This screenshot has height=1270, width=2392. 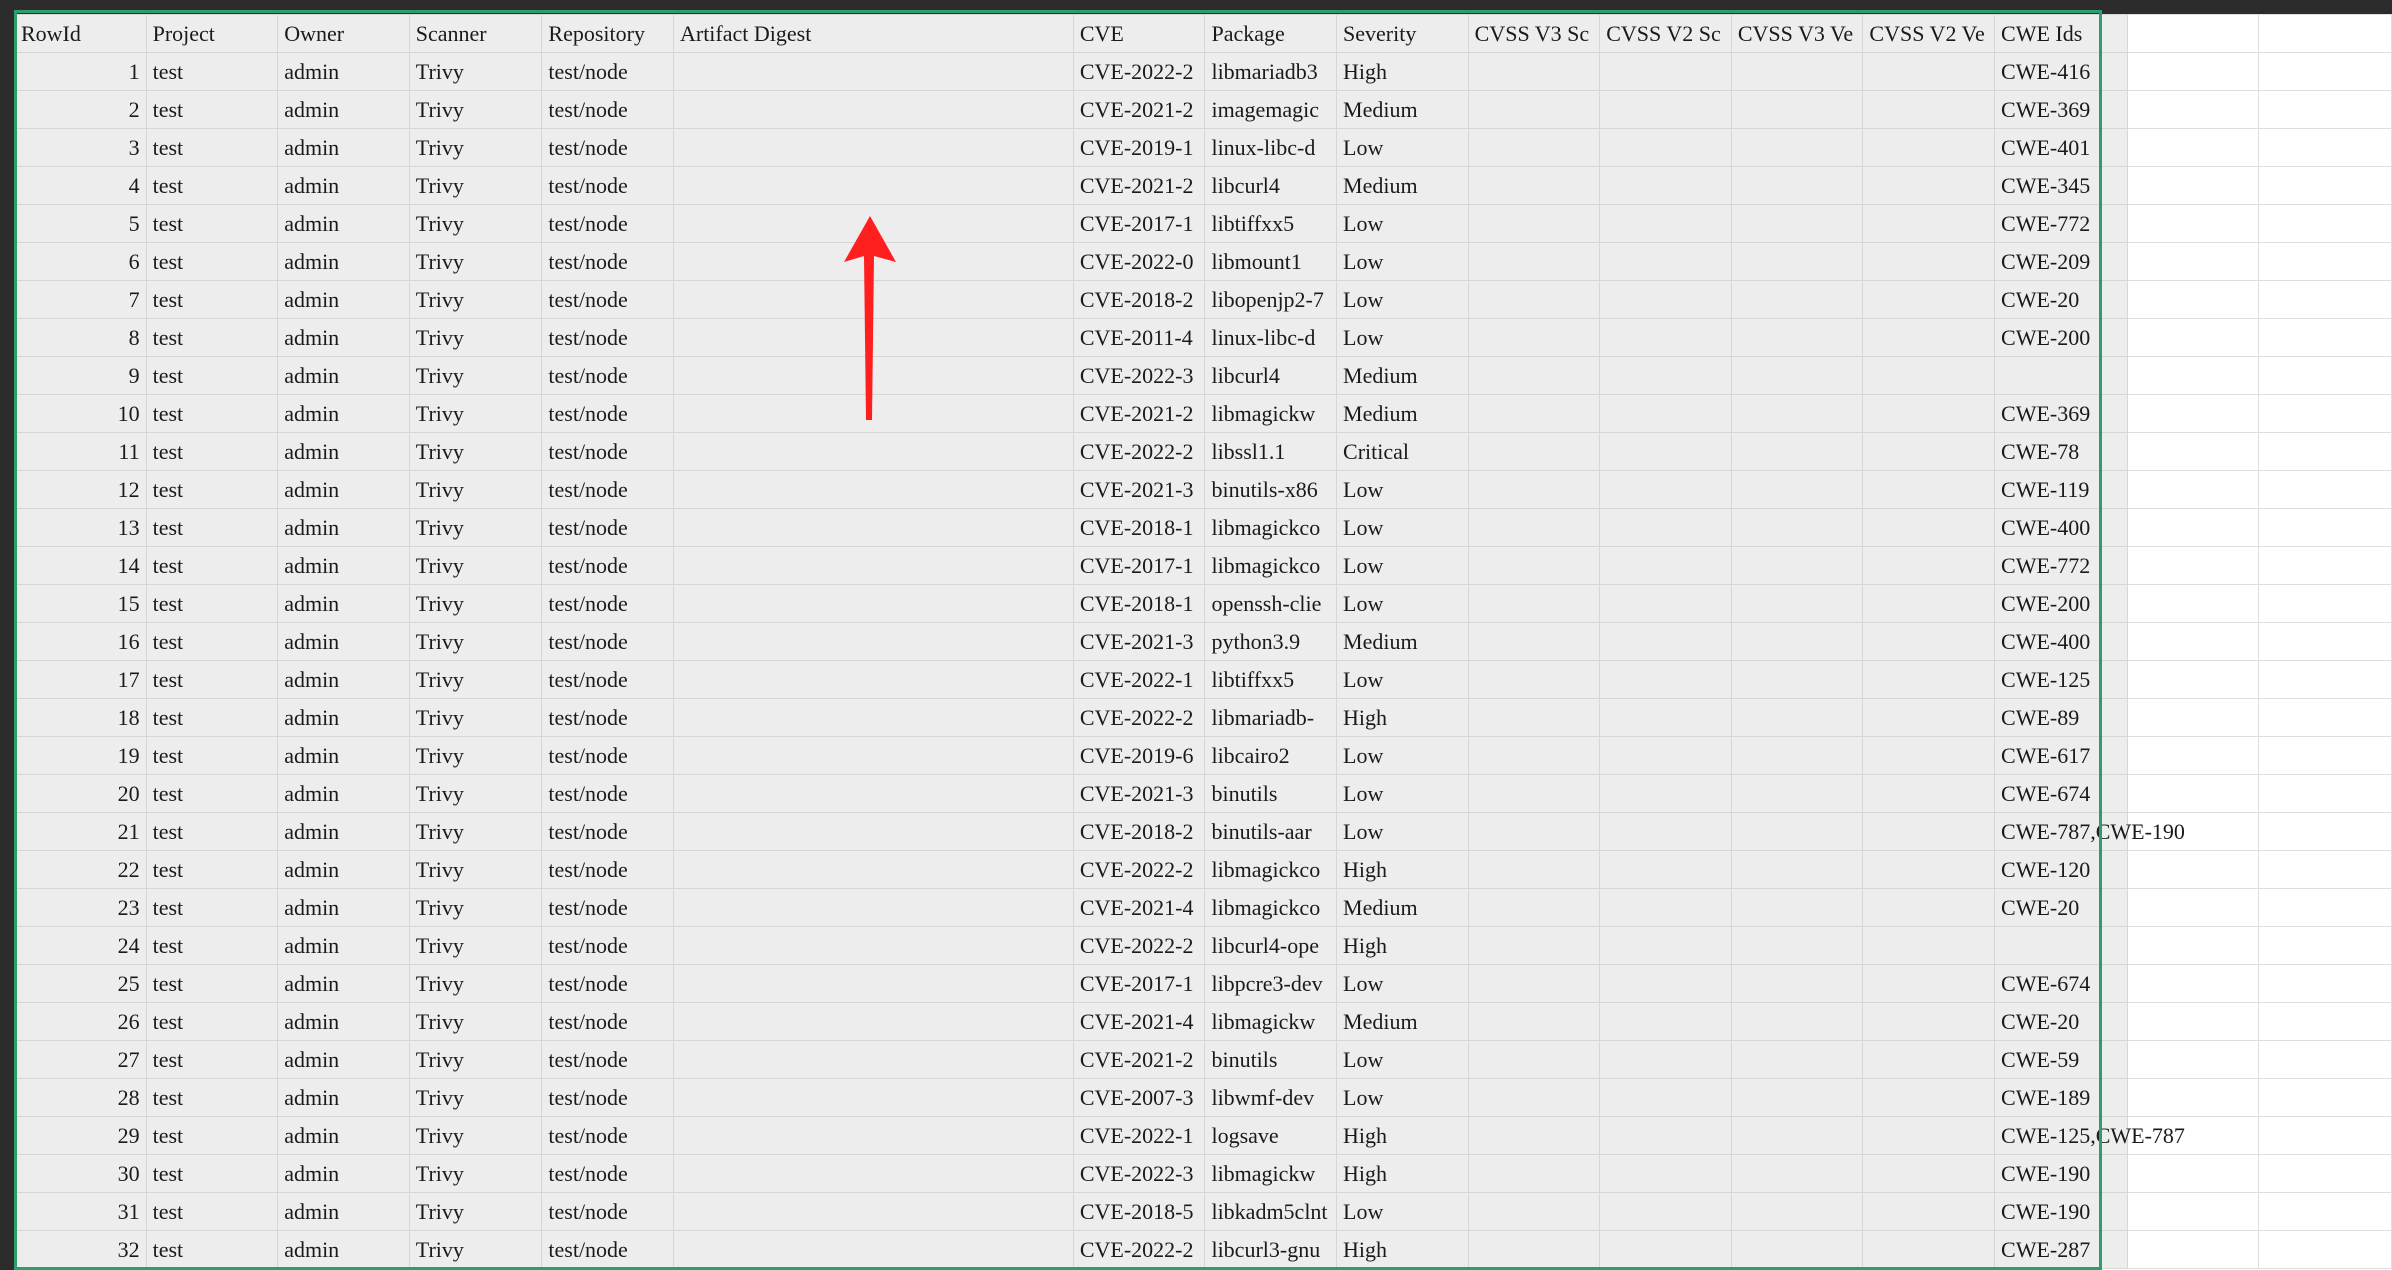 What do you see at coordinates (2061, 33) in the screenshot?
I see `column-header: CWE Ids` at bounding box center [2061, 33].